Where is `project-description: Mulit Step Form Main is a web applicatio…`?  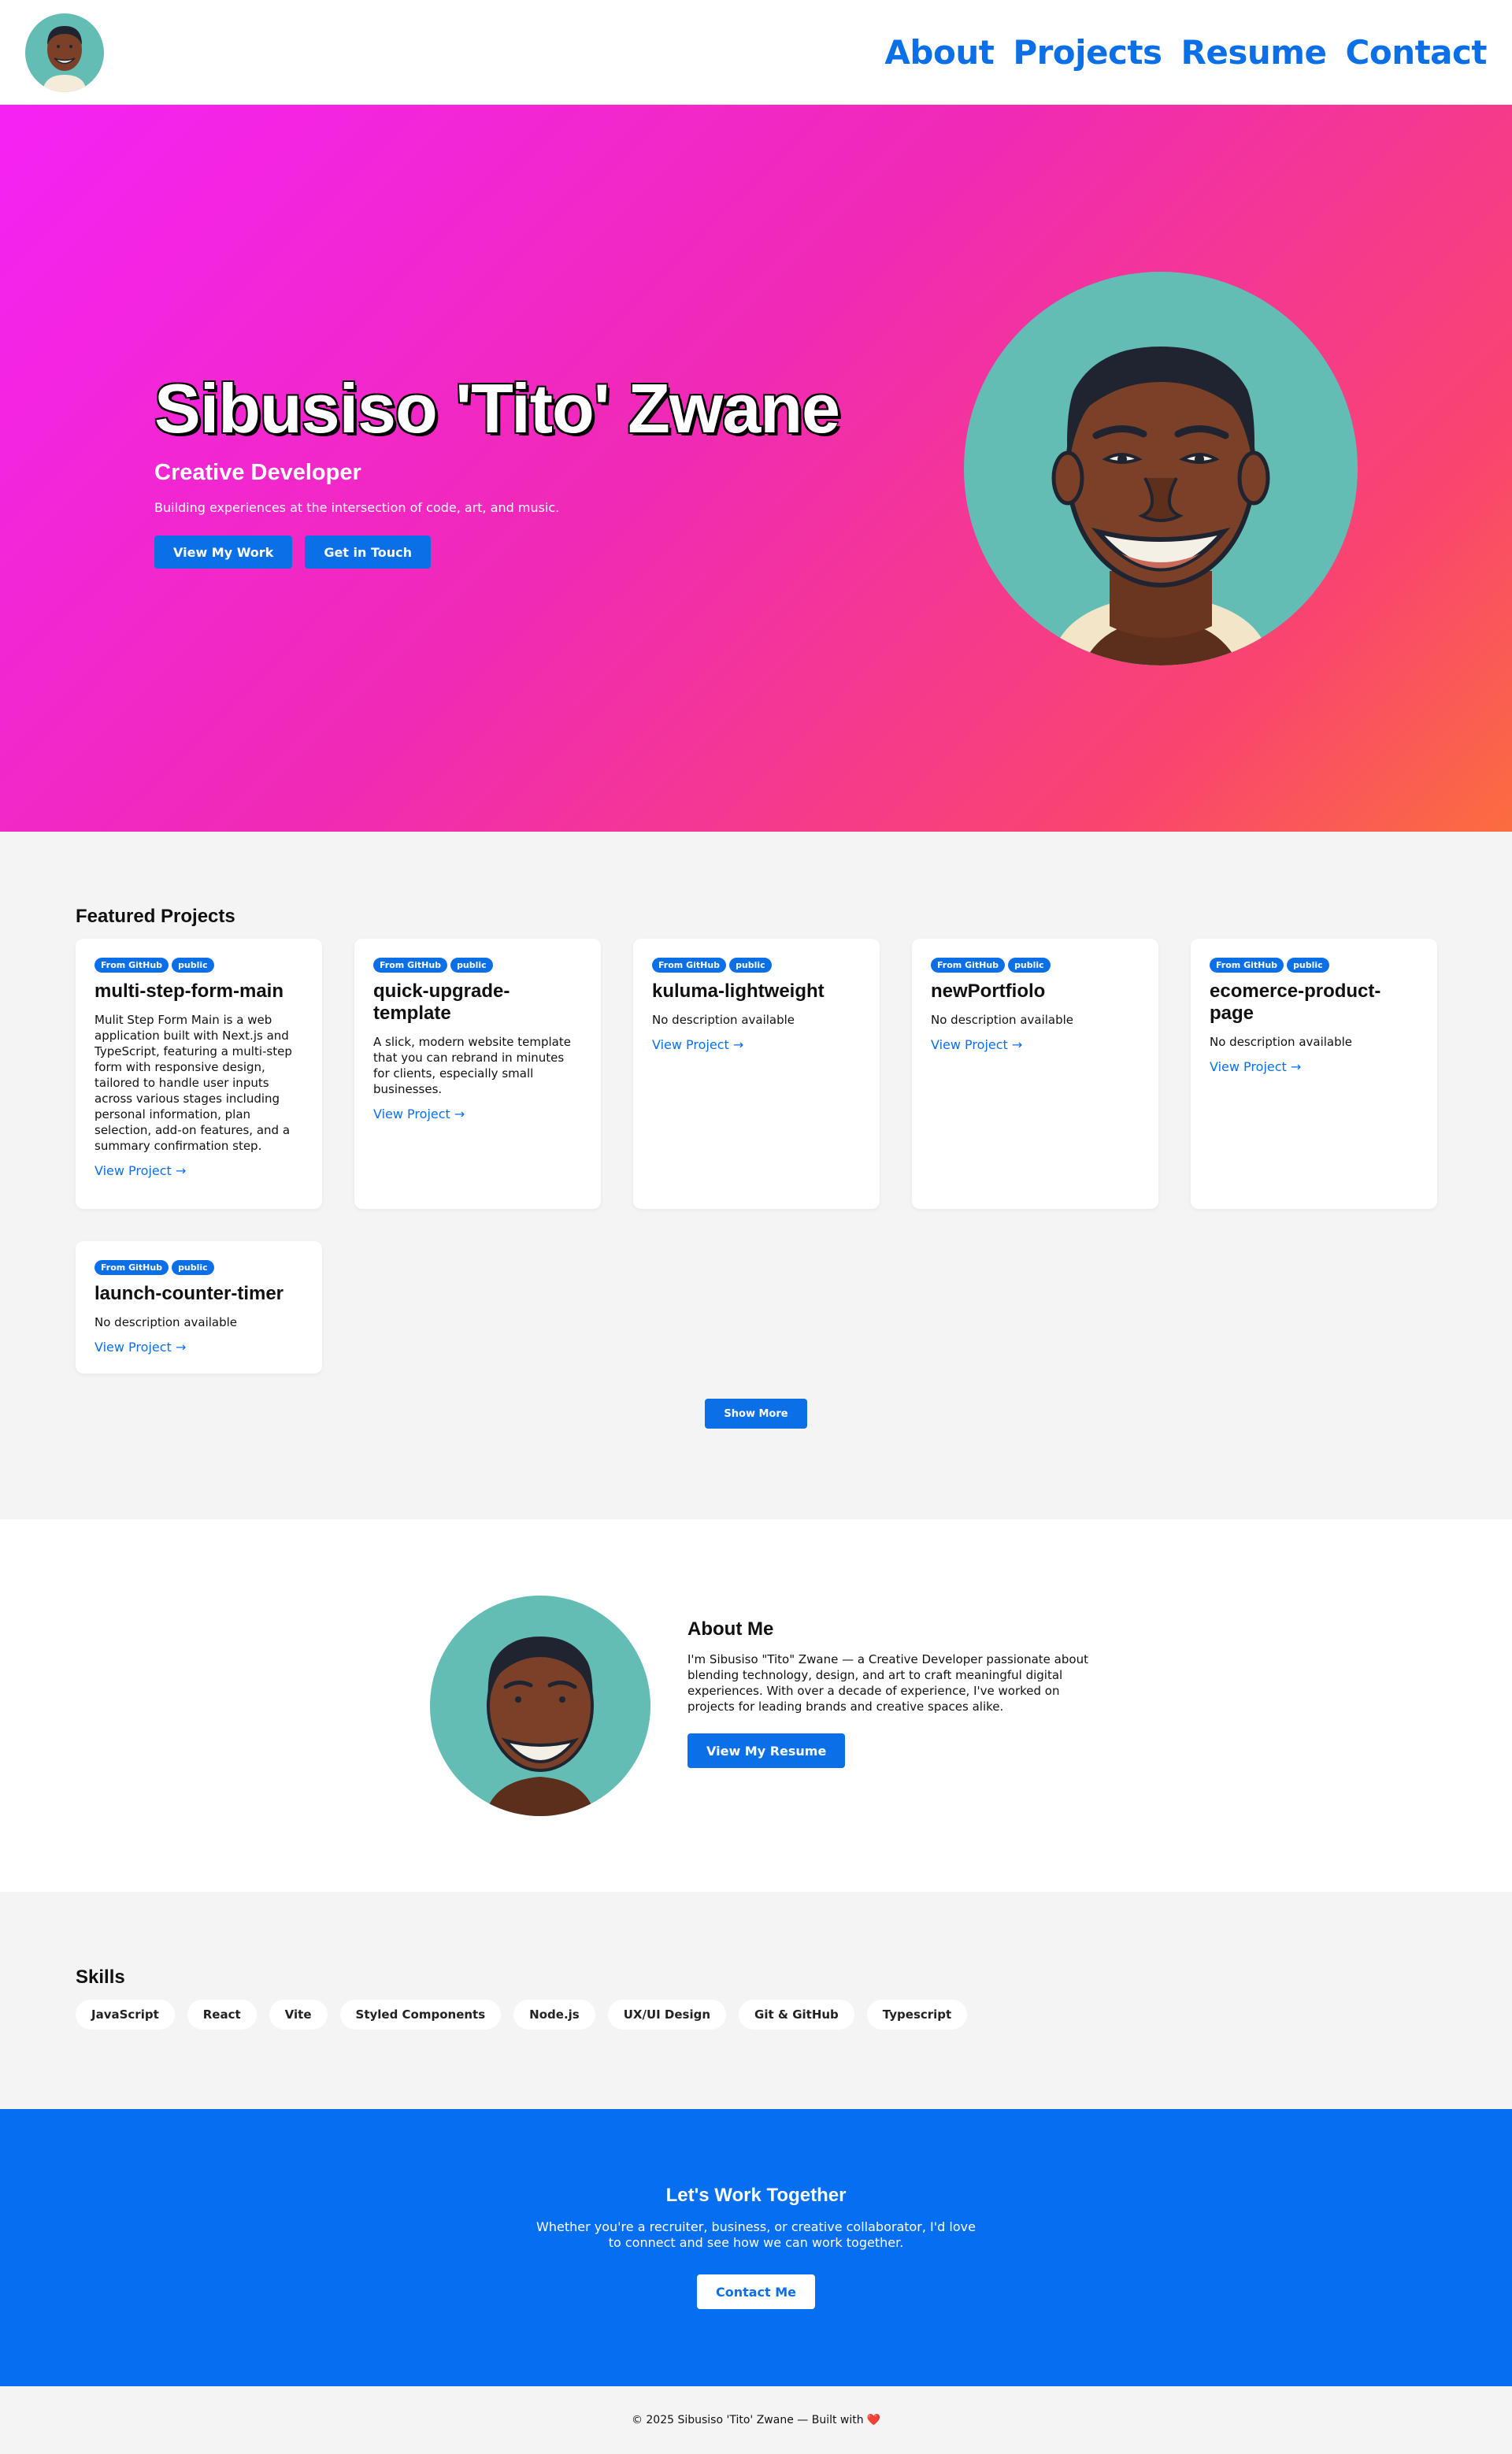 project-description: Mulit Step Form Main is a web applicatio… is located at coordinates (193, 1083).